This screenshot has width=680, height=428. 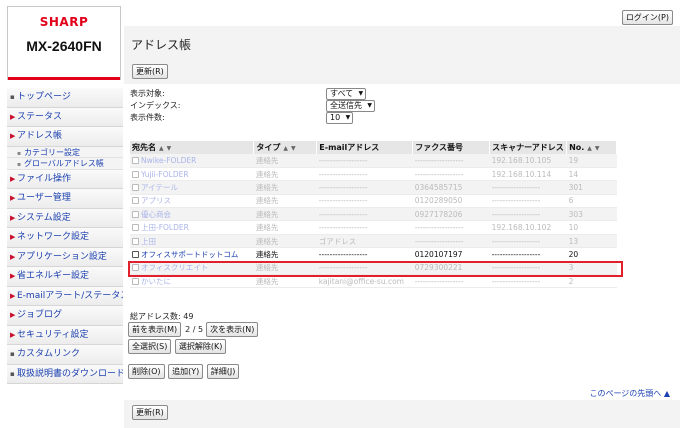 I want to click on model-name: MX-2640FN, so click(x=64, y=46).